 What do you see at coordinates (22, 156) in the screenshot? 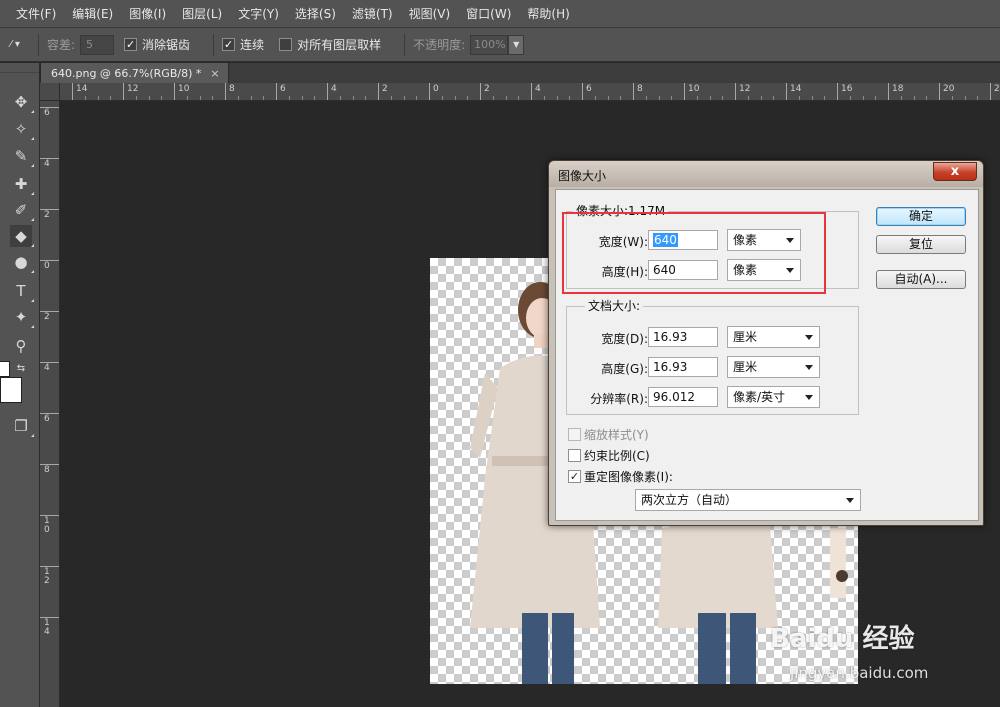
I see `eyedropper-tool-icon: ✎` at bounding box center [22, 156].